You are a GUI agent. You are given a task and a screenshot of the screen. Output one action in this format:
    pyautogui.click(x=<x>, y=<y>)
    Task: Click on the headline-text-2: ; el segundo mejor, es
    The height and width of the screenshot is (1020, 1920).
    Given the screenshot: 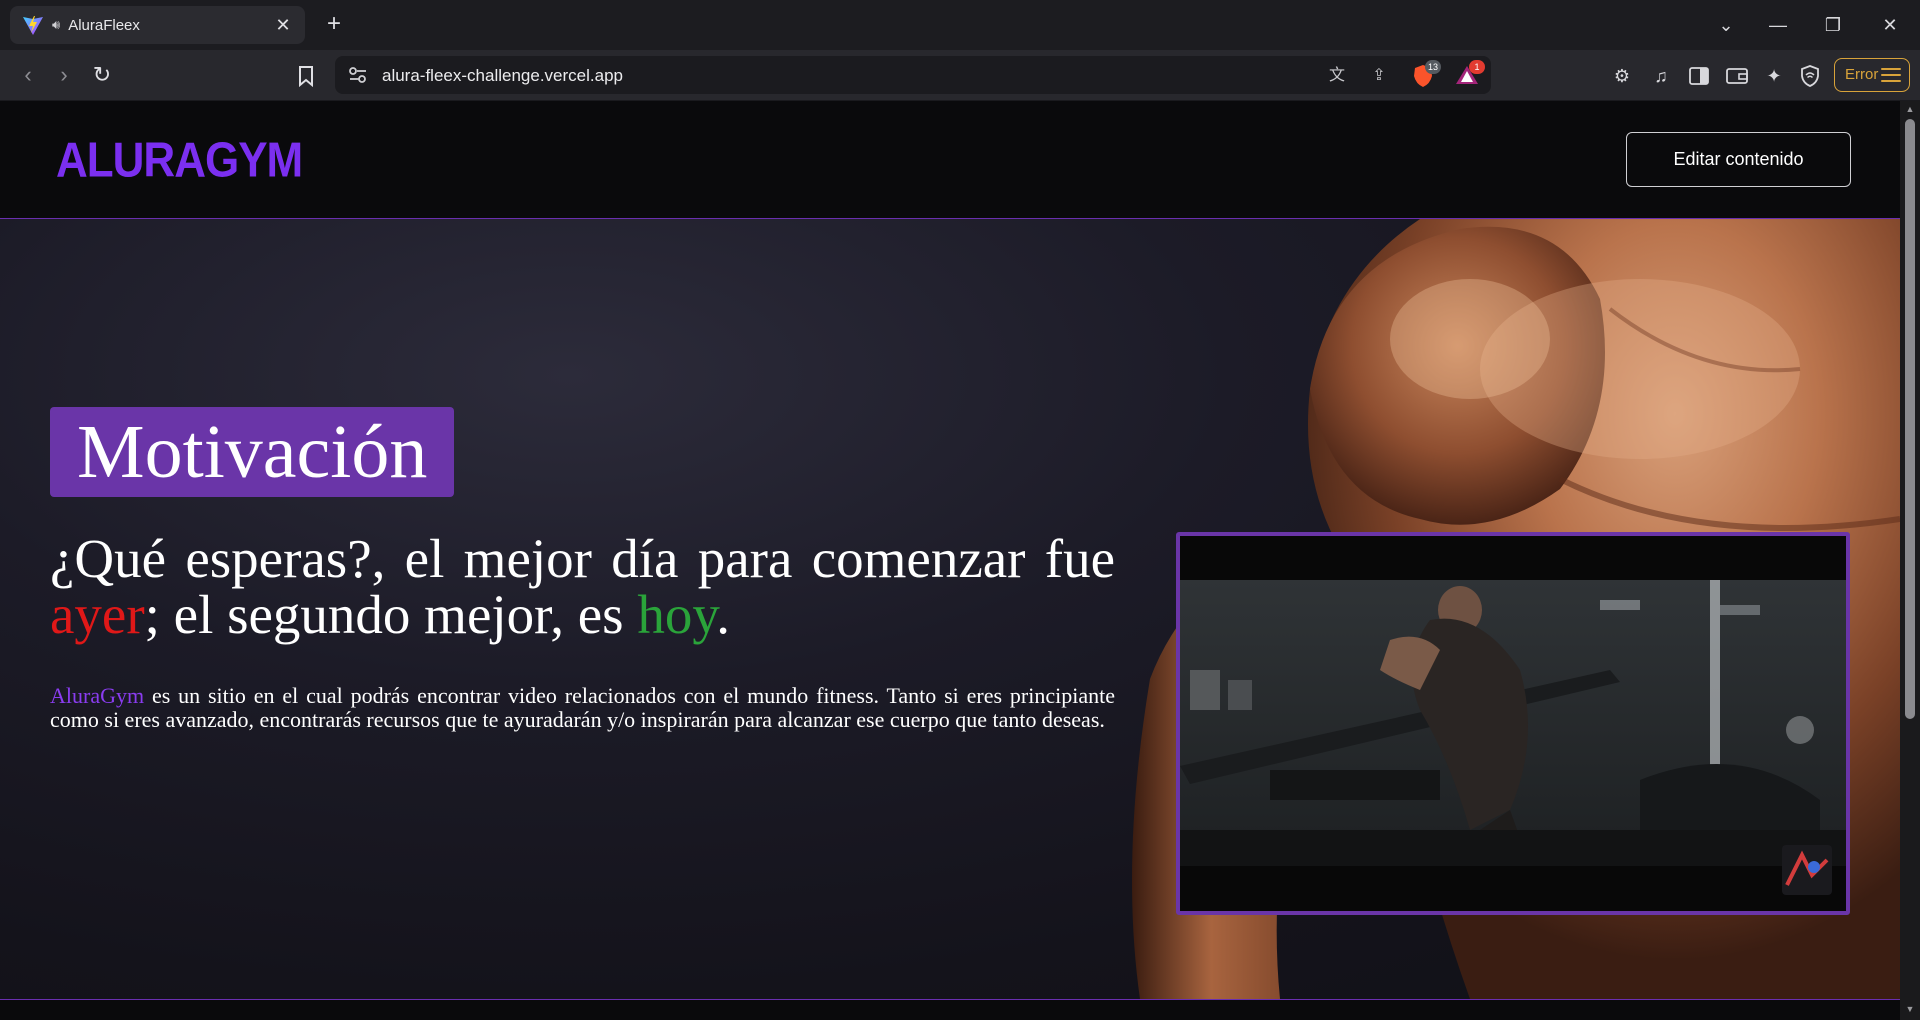 What is the action you would take?
    pyautogui.click(x=391, y=614)
    